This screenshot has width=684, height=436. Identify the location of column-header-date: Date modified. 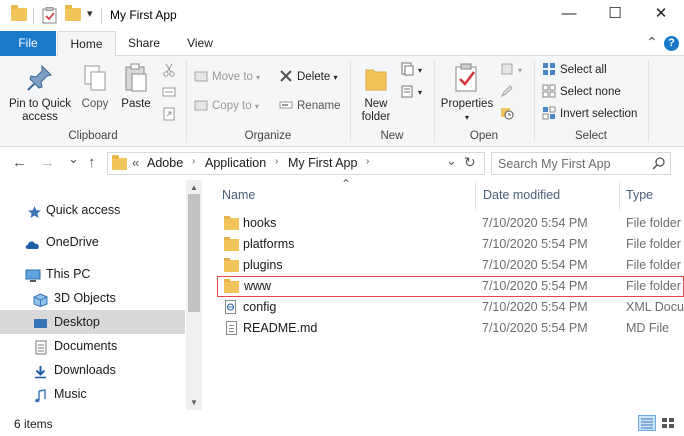
(521, 195).